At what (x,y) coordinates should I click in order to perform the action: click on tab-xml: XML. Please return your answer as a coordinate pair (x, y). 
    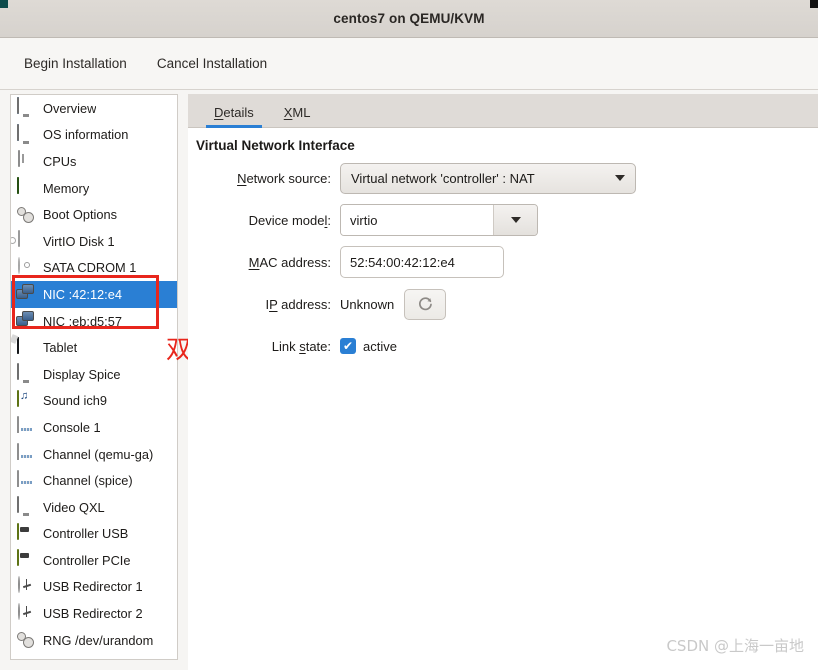
    Looking at the image, I should click on (297, 116).